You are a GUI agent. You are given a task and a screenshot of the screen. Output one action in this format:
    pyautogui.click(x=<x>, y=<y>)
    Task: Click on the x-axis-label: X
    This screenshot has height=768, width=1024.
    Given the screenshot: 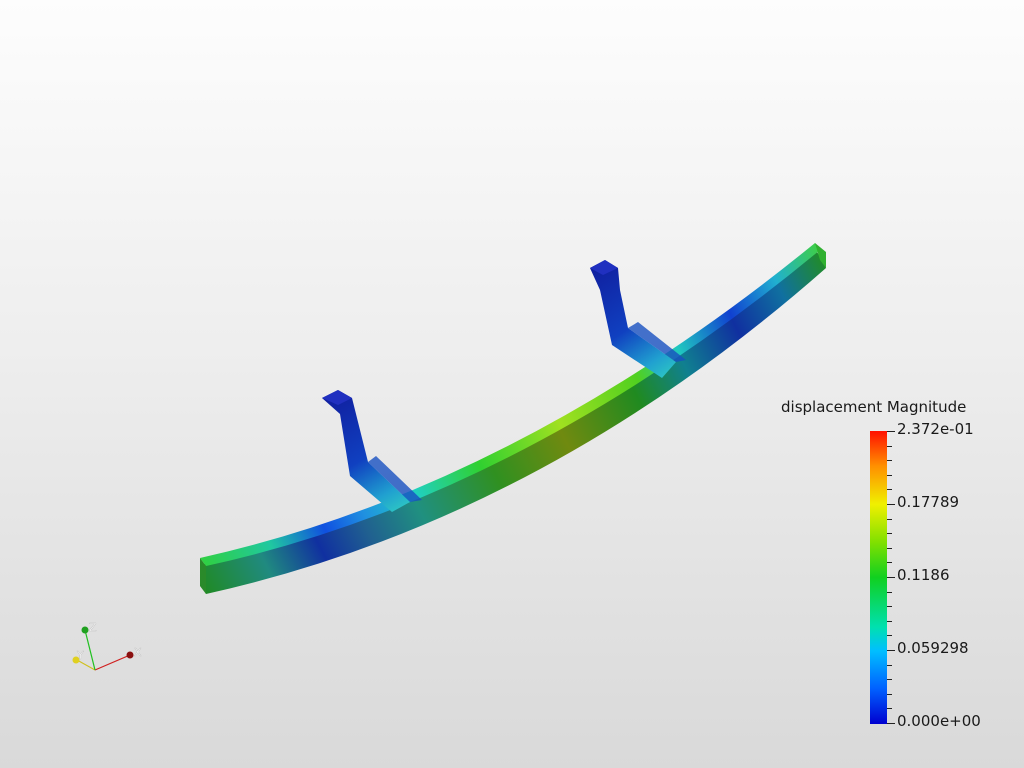 What is the action you would take?
    pyautogui.click(x=138, y=652)
    